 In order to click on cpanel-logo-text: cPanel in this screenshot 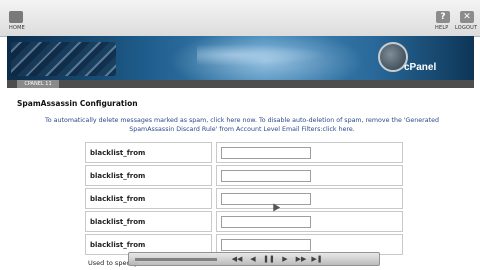, I will do `click(420, 67)`.